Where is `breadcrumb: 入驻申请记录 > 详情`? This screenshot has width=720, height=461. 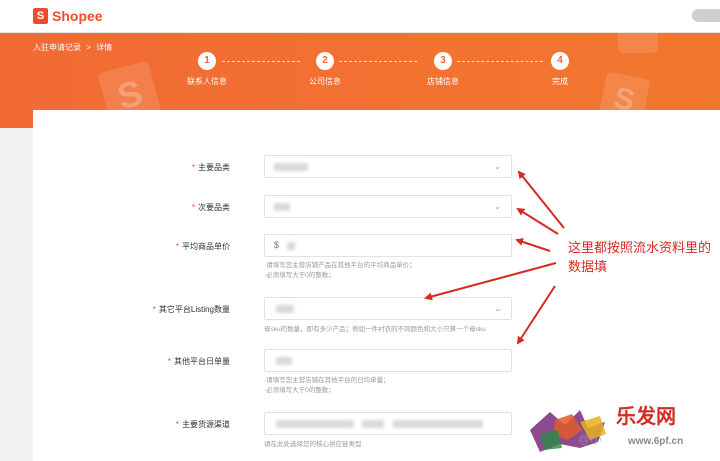
breadcrumb: 入驻申请记录 > 详情 is located at coordinates (74, 47).